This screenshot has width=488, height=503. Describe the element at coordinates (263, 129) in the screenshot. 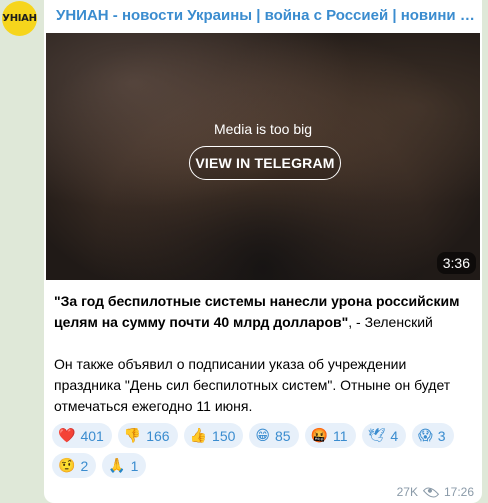

I see `media-too-big-notice: Media is too big` at that location.